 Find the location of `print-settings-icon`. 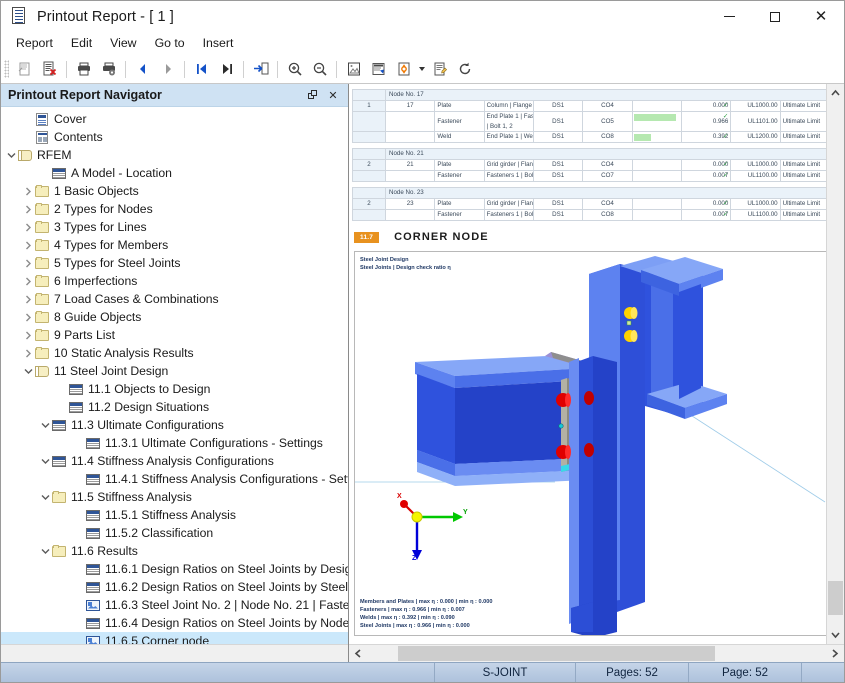

print-settings-icon is located at coordinates (108, 69).